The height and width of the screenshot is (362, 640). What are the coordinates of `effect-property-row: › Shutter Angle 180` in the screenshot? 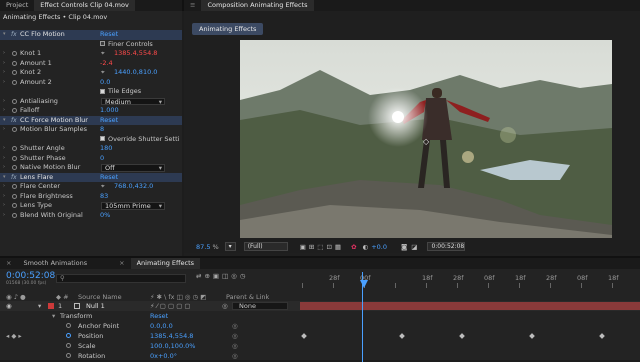 It's located at (91, 149).